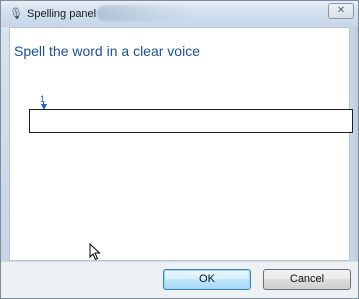 This screenshot has width=359, height=299. I want to click on title-bar: 🎙 Spelling panel ✕, so click(179, 14).